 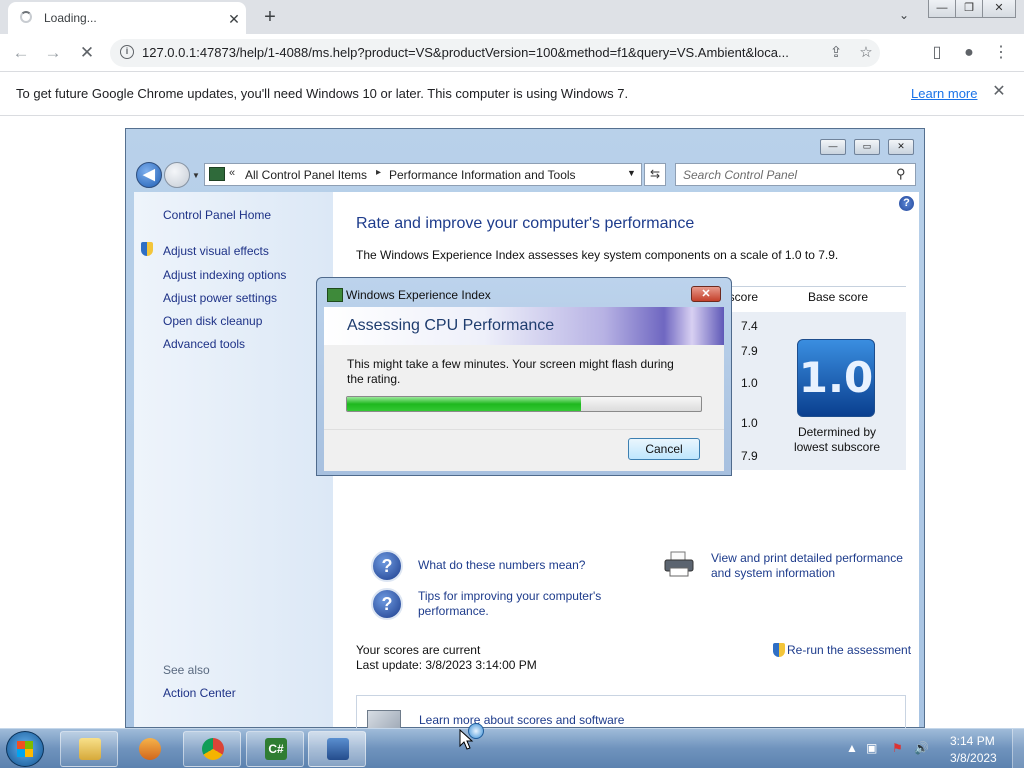 What do you see at coordinates (921, 748) in the screenshot?
I see `volume-icon: 🔊` at bounding box center [921, 748].